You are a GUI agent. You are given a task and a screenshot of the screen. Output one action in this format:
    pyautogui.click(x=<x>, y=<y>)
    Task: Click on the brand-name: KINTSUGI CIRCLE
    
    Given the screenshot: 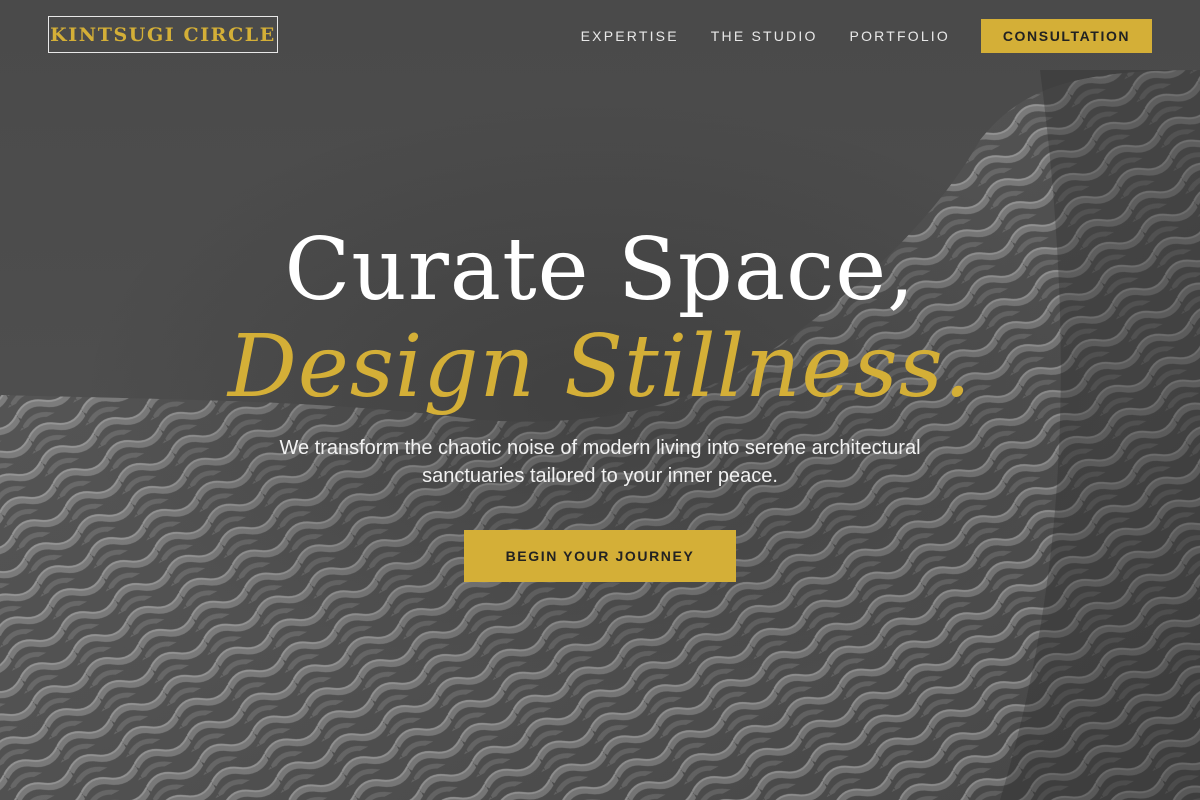 What is the action you would take?
    pyautogui.click(x=163, y=34)
    